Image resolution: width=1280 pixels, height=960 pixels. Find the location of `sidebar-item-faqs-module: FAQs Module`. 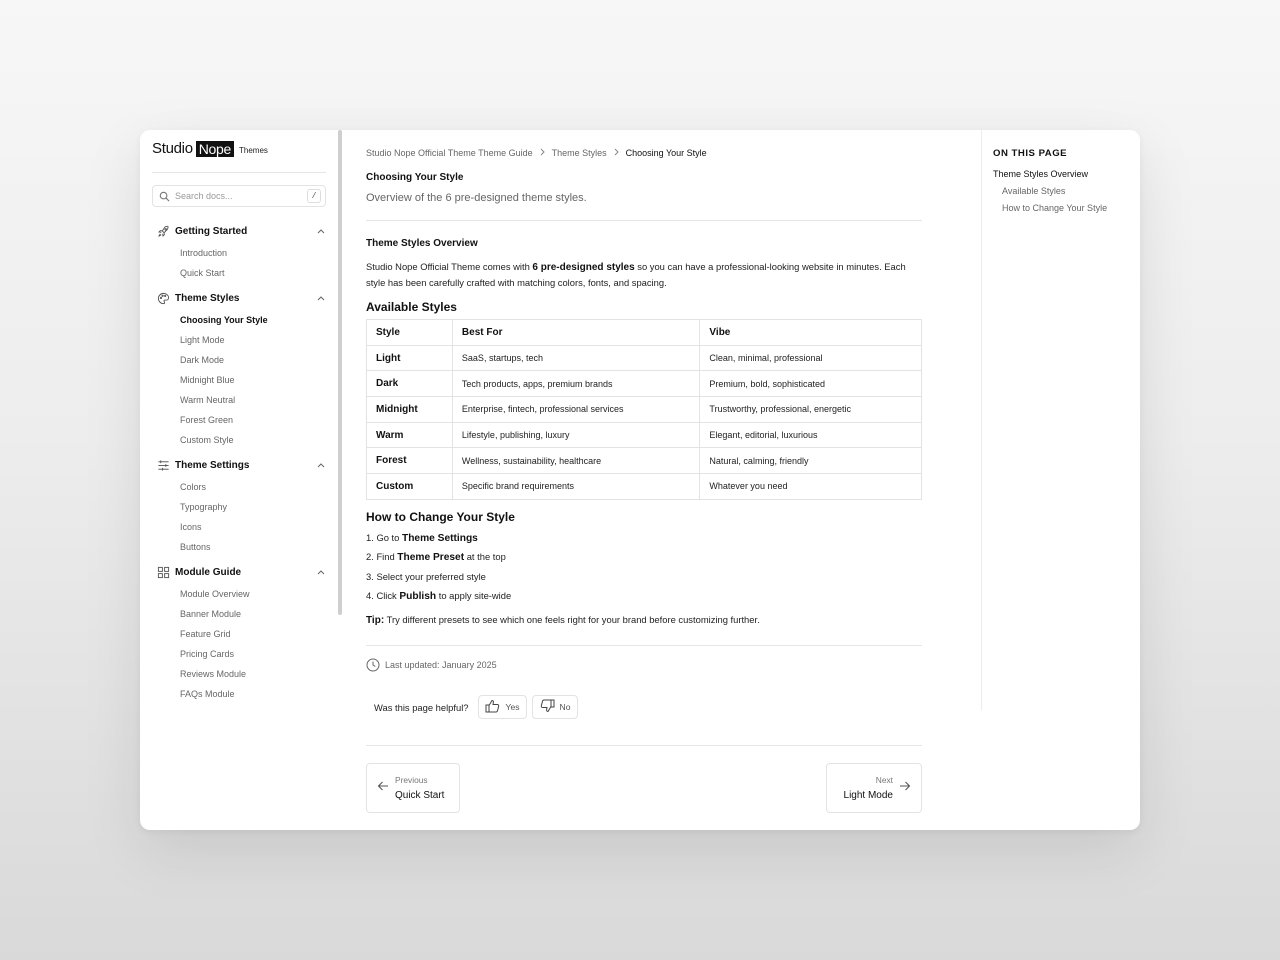

sidebar-item-faqs-module: FAQs Module is located at coordinates (241, 694).